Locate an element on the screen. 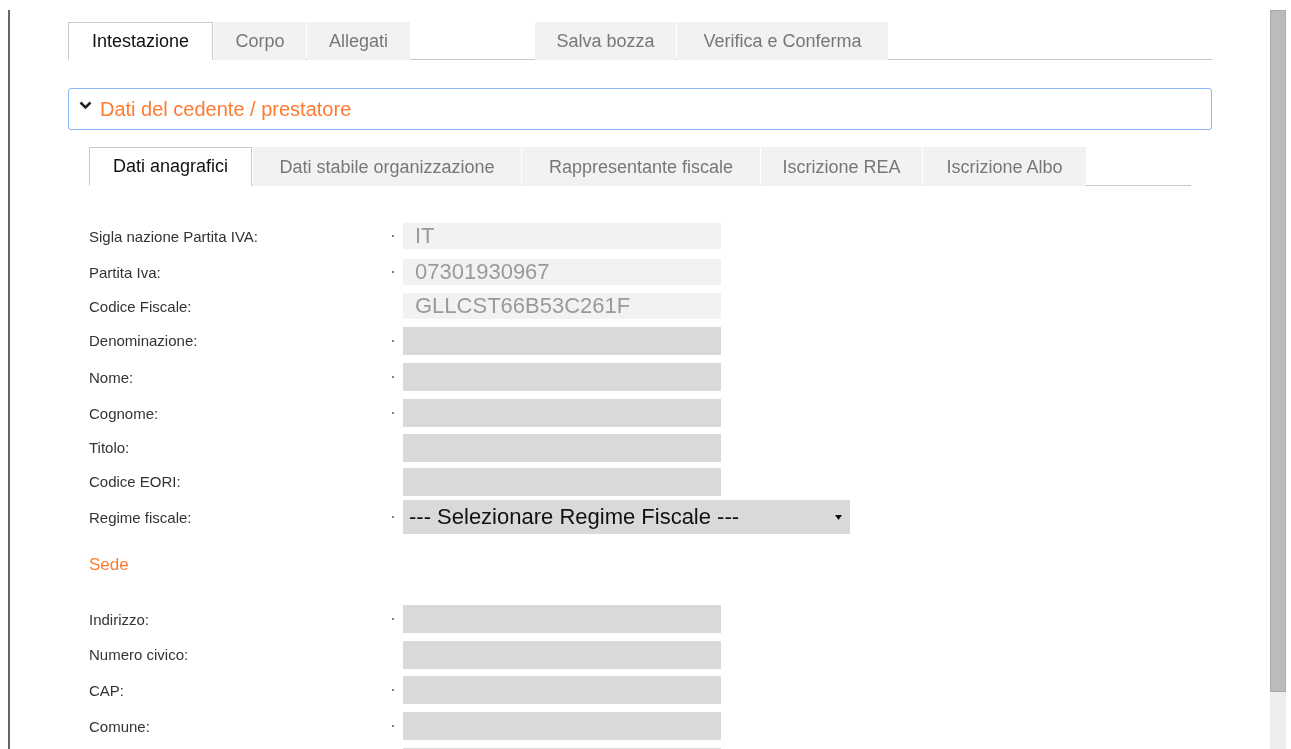 This screenshot has width=1291, height=749. tab: Dati stabile organizzazione is located at coordinates (387, 166).